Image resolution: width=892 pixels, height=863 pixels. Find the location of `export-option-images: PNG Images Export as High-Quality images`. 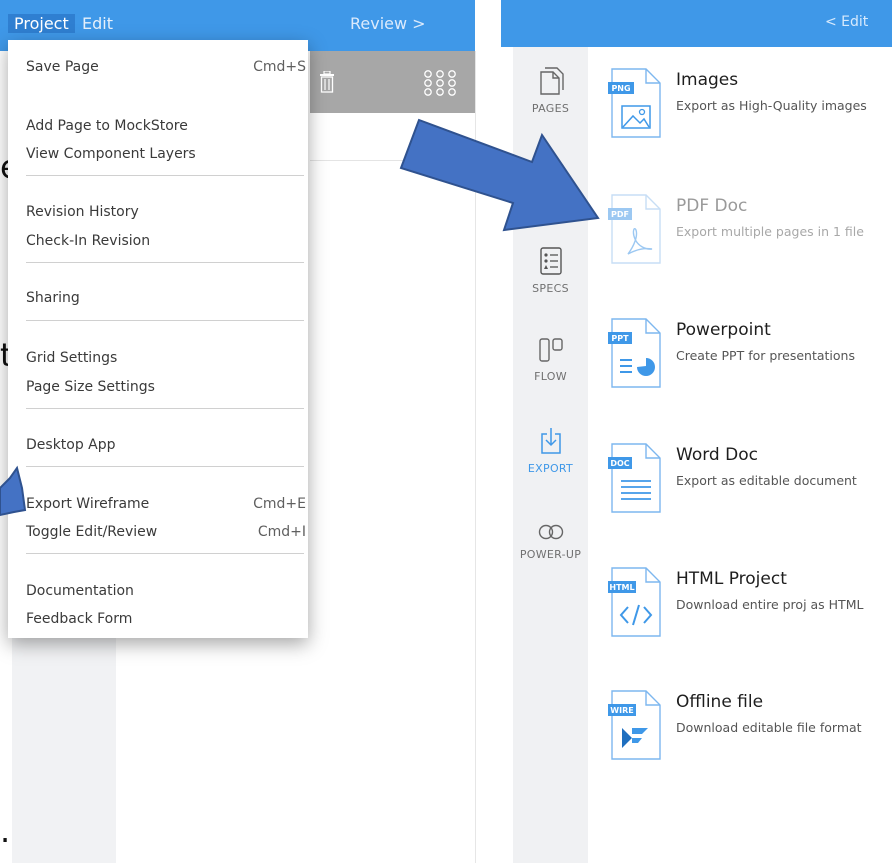

export-option-images: PNG Images Export as High-Quality images is located at coordinates (745, 108).